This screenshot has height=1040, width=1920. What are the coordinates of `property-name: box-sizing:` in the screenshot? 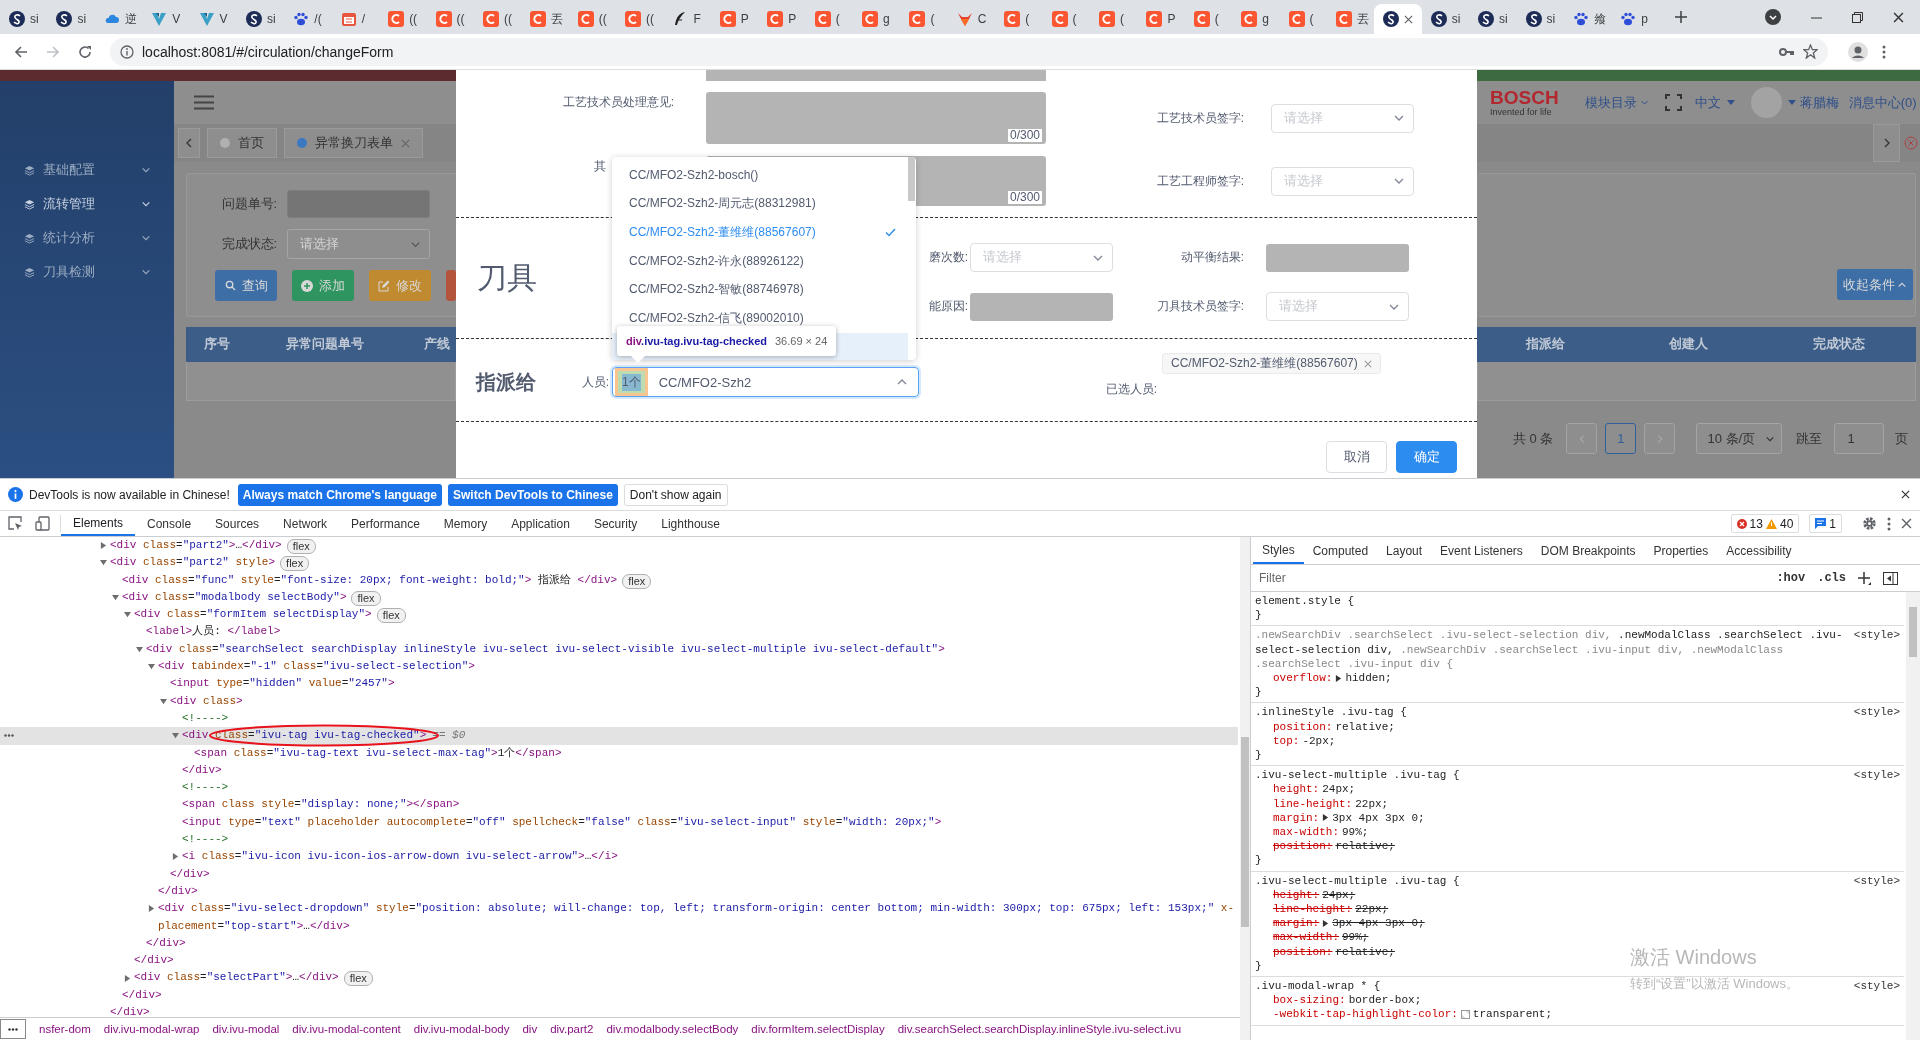 It's located at (1309, 1000).